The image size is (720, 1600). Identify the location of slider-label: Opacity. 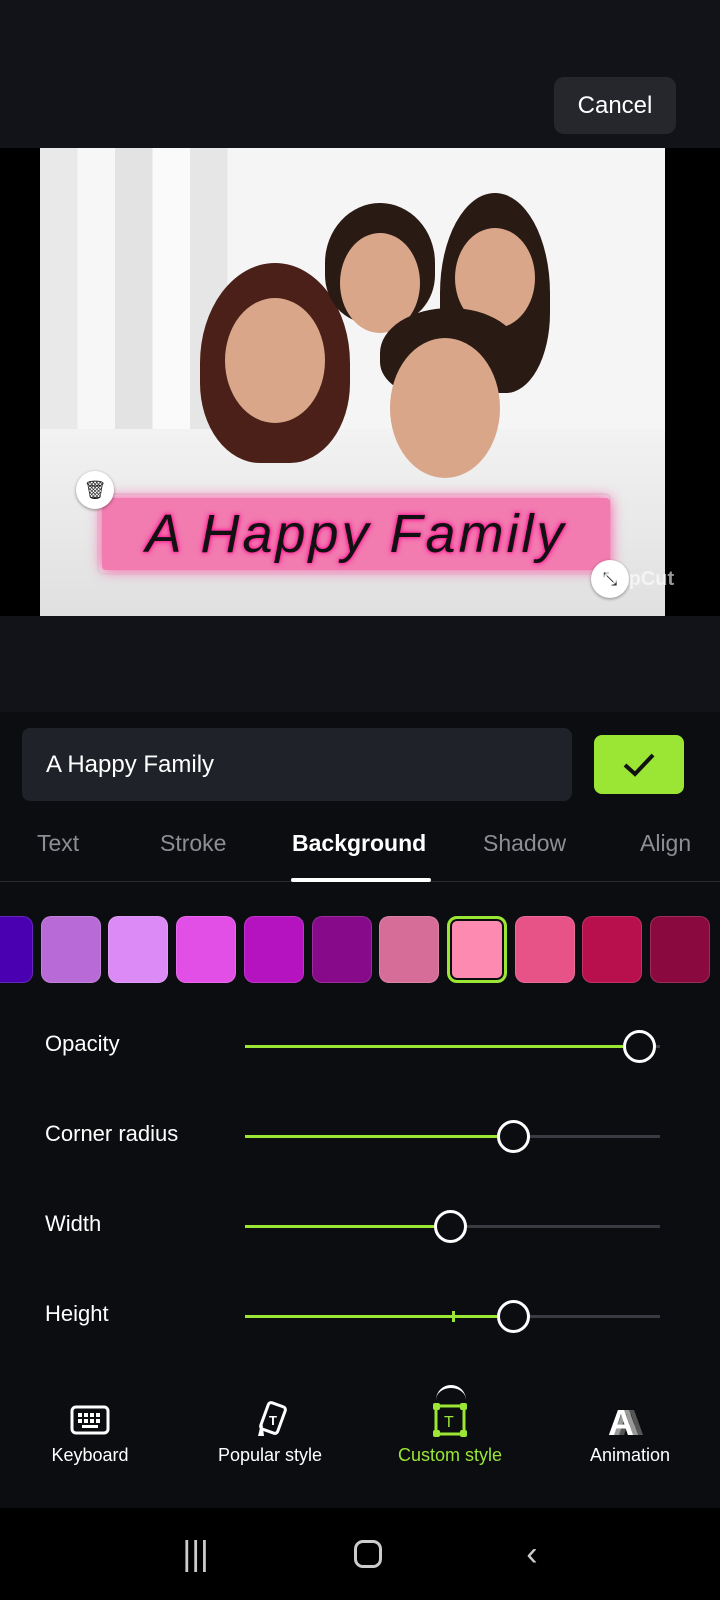
(82, 1043).